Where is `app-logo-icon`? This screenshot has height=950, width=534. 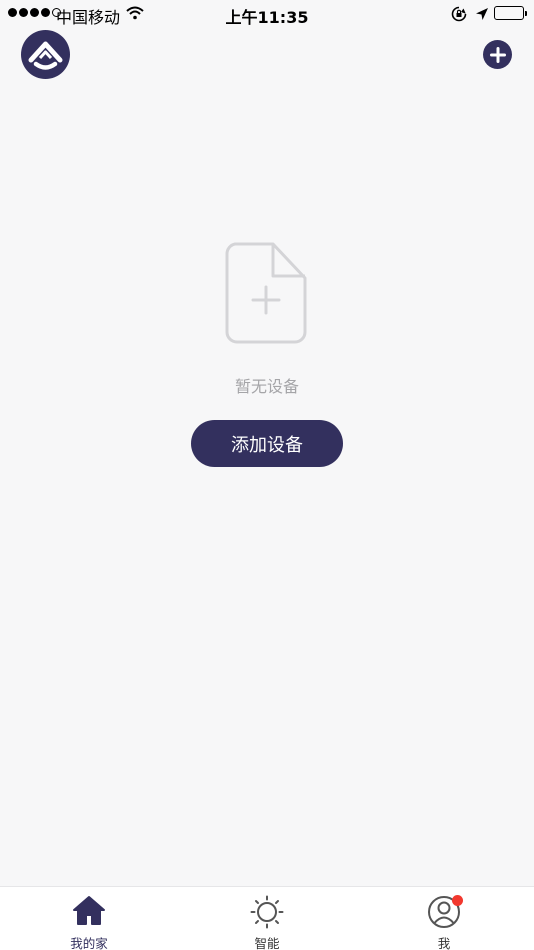
app-logo-icon is located at coordinates (45, 54).